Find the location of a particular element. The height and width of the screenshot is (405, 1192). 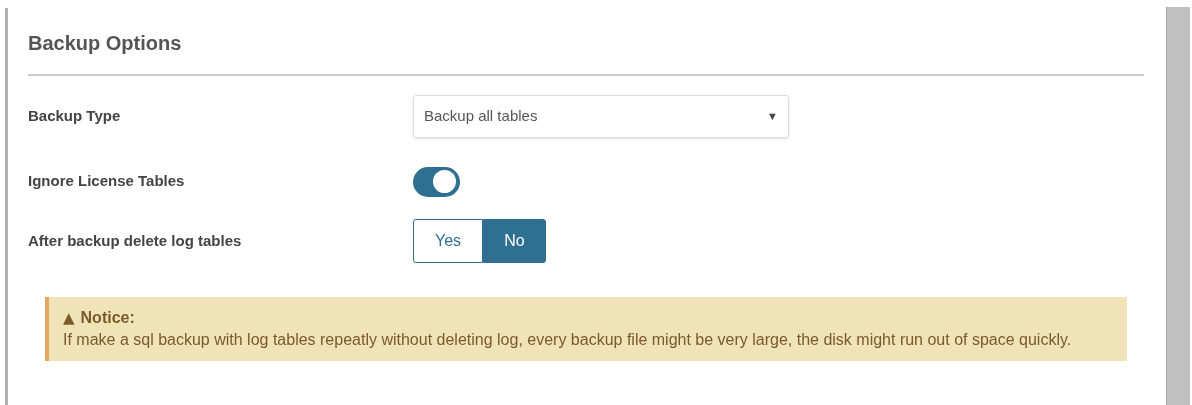

field-label: Ignore License Tables is located at coordinates (107, 181).